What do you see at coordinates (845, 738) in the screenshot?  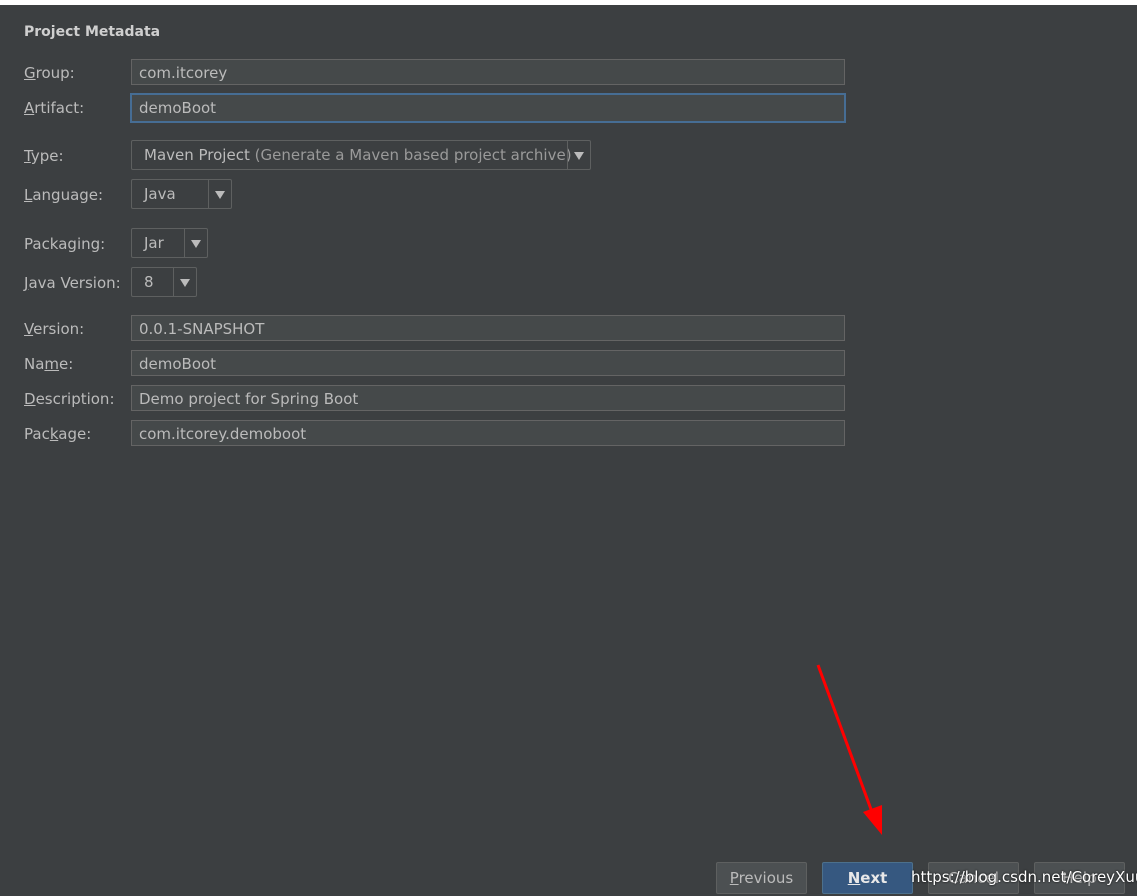 I see `annotation-arrow-shaft` at bounding box center [845, 738].